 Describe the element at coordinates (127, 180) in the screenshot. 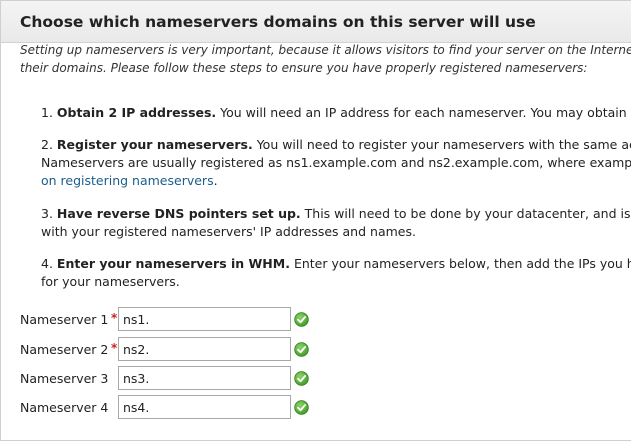

I see `registering-nameservers-link: on registering nameservers` at that location.